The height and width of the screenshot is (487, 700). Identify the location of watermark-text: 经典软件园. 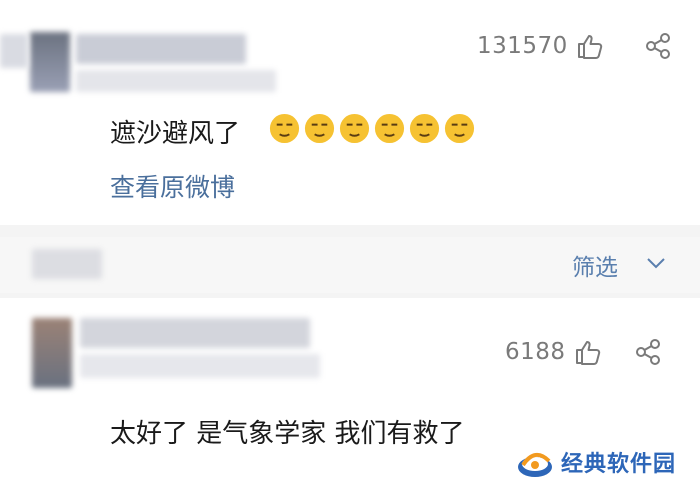
(619, 464).